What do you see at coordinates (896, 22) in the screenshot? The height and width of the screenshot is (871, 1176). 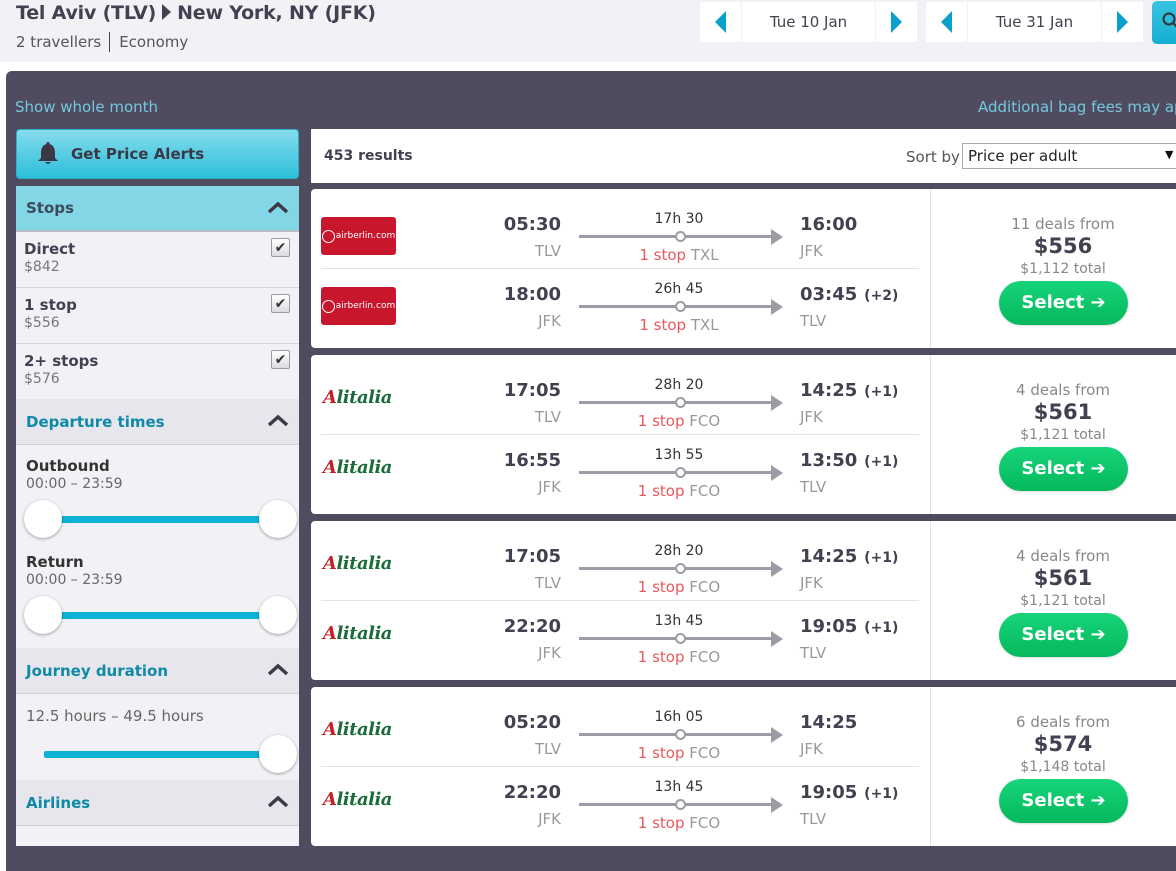 I see `outbound-next-day-button` at bounding box center [896, 22].